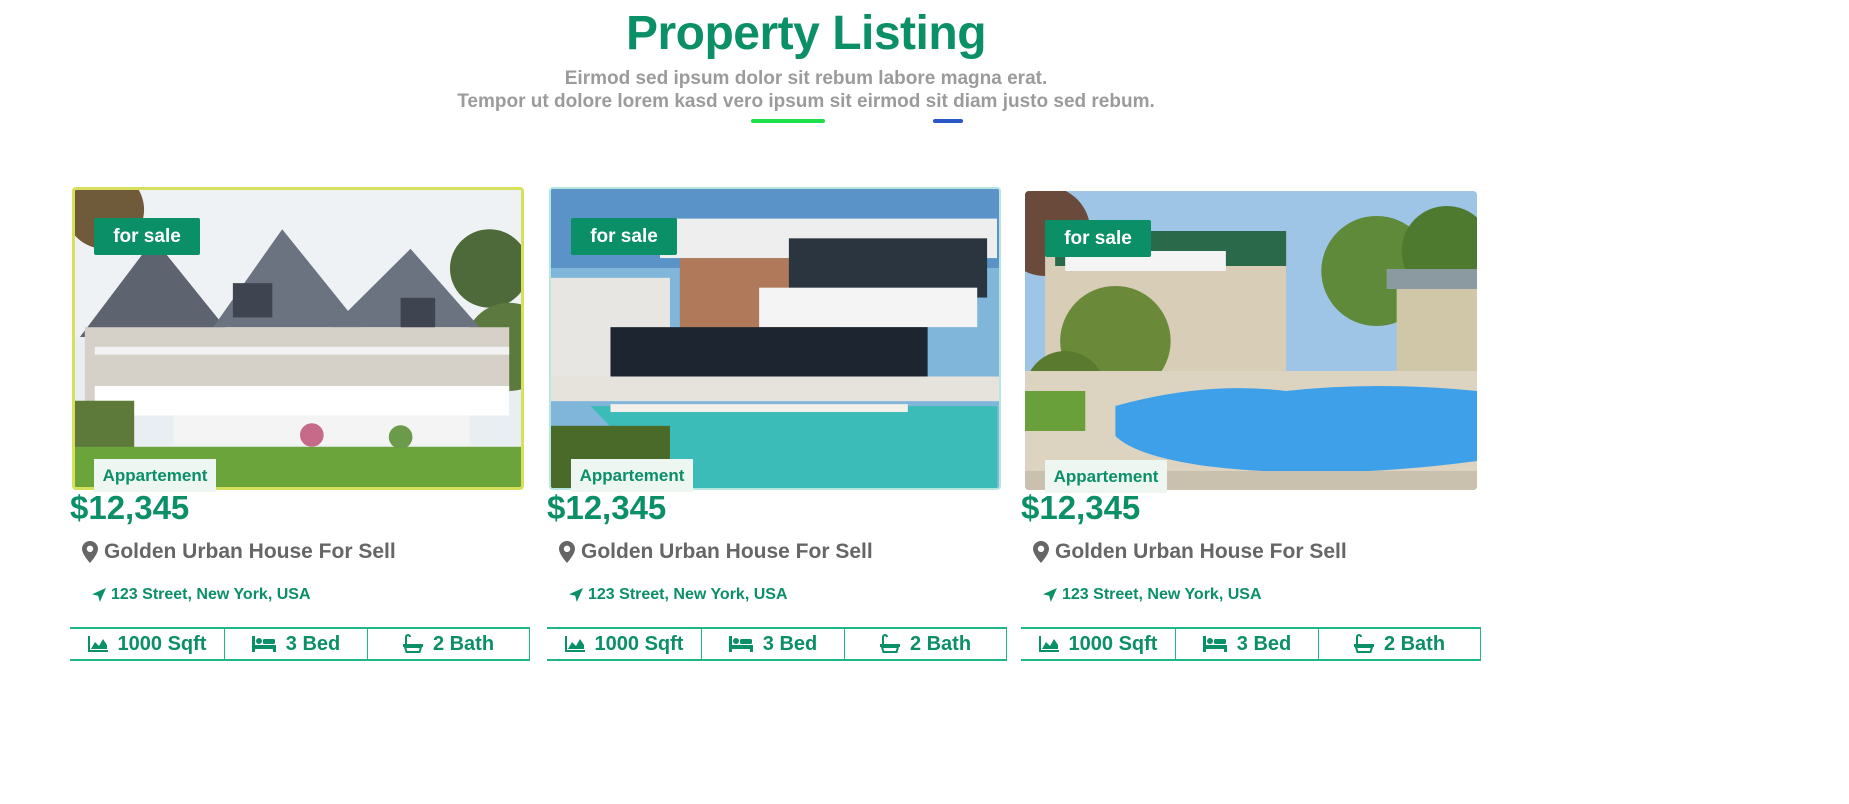 The height and width of the screenshot is (804, 1849). I want to click on title-divider-blue, so click(948, 121).